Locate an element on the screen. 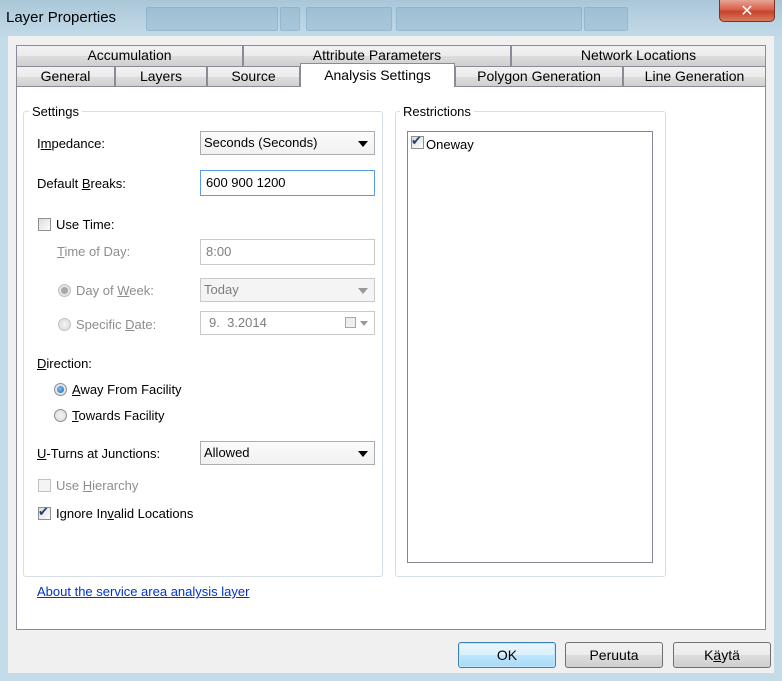 The height and width of the screenshot is (681, 782). u-turns-dropdown: Allowed is located at coordinates (287, 453).